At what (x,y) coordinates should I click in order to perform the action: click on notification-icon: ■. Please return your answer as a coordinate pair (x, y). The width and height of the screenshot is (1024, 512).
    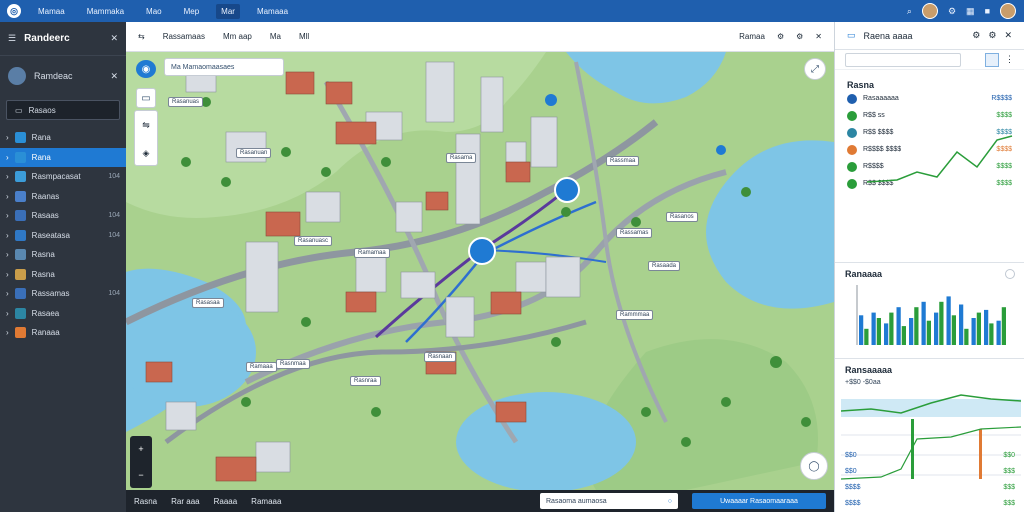
    Looking at the image, I should click on (987, 11).